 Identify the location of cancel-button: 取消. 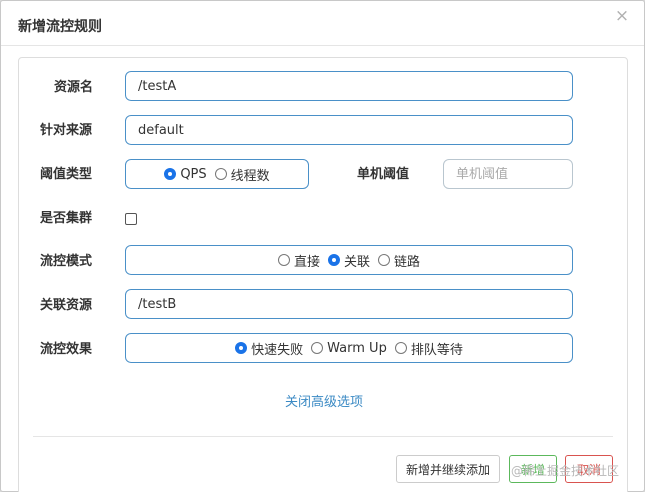
(589, 469).